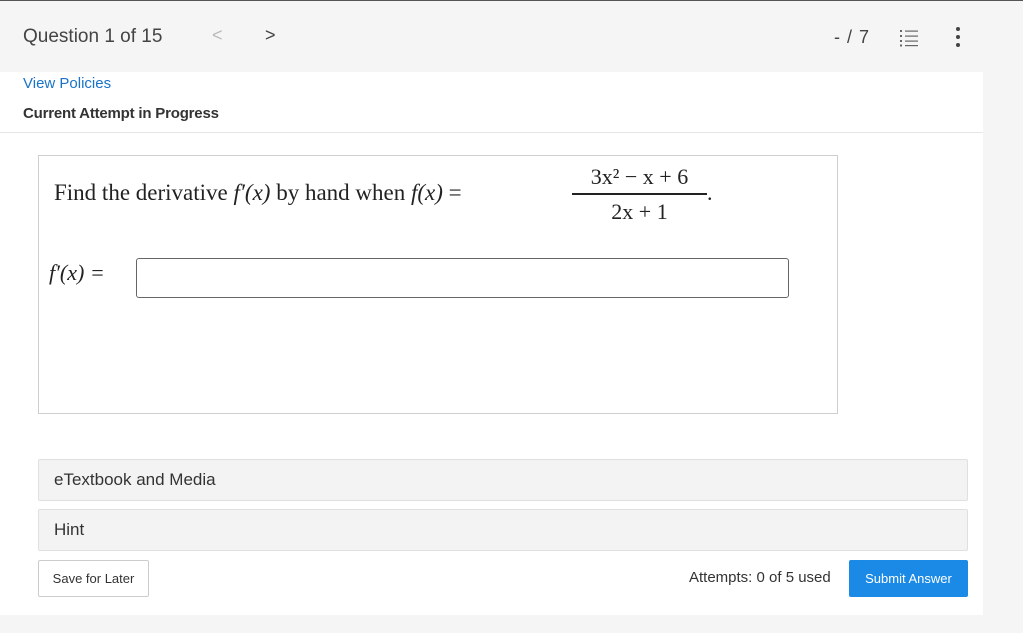  I want to click on fraction-numerator: 3x² − x + 6, so click(639, 176).